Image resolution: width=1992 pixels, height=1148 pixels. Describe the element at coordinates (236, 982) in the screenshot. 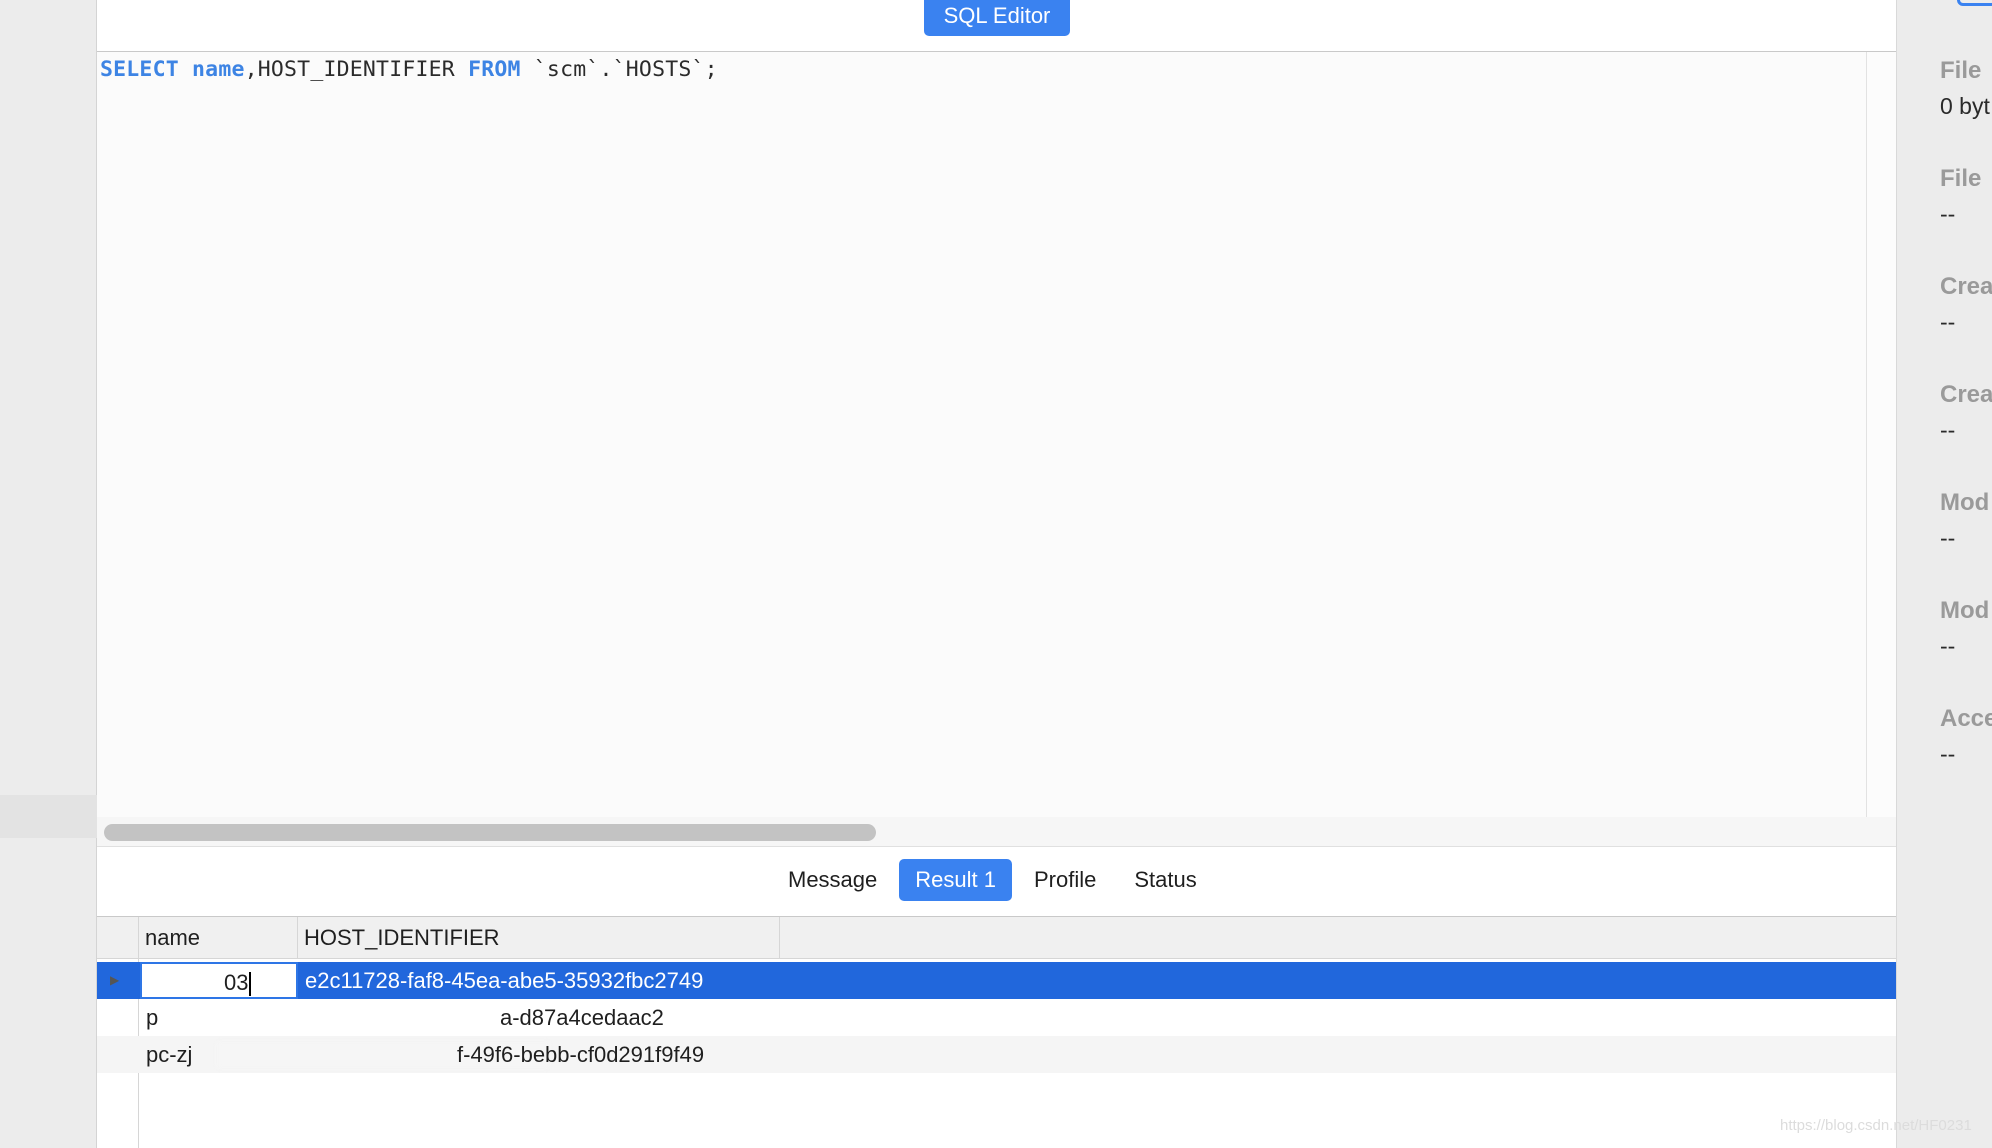

I see `cell-value: 03` at that location.